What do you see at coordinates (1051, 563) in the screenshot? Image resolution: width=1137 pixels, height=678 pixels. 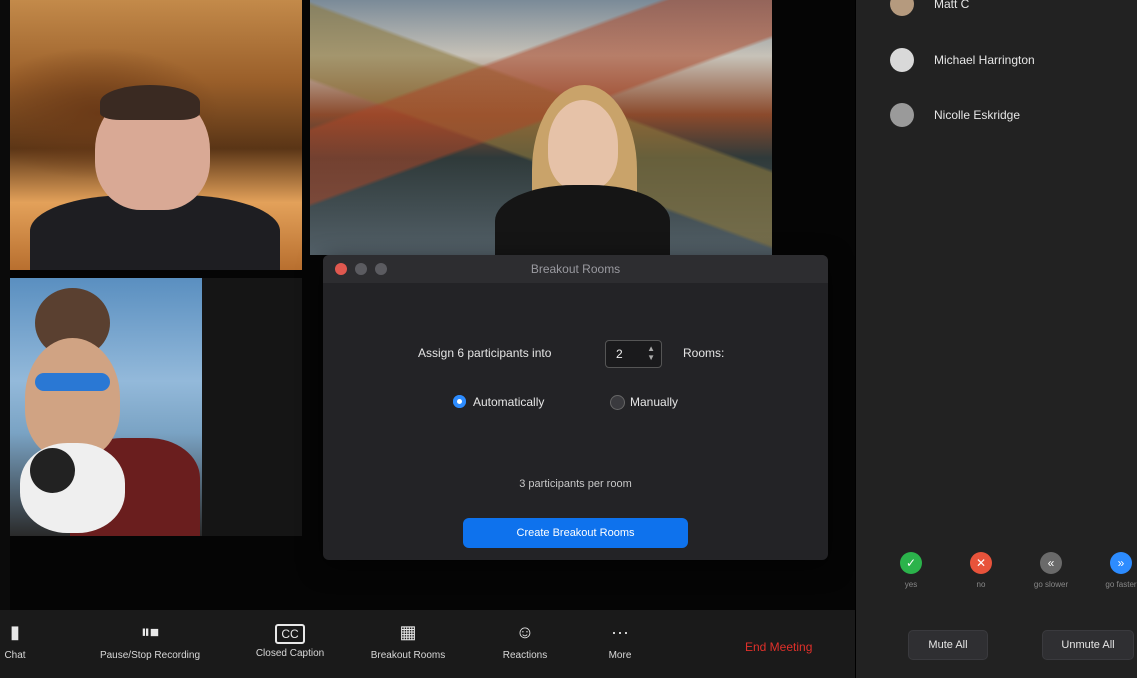 I see `rewind-icon: «` at bounding box center [1051, 563].